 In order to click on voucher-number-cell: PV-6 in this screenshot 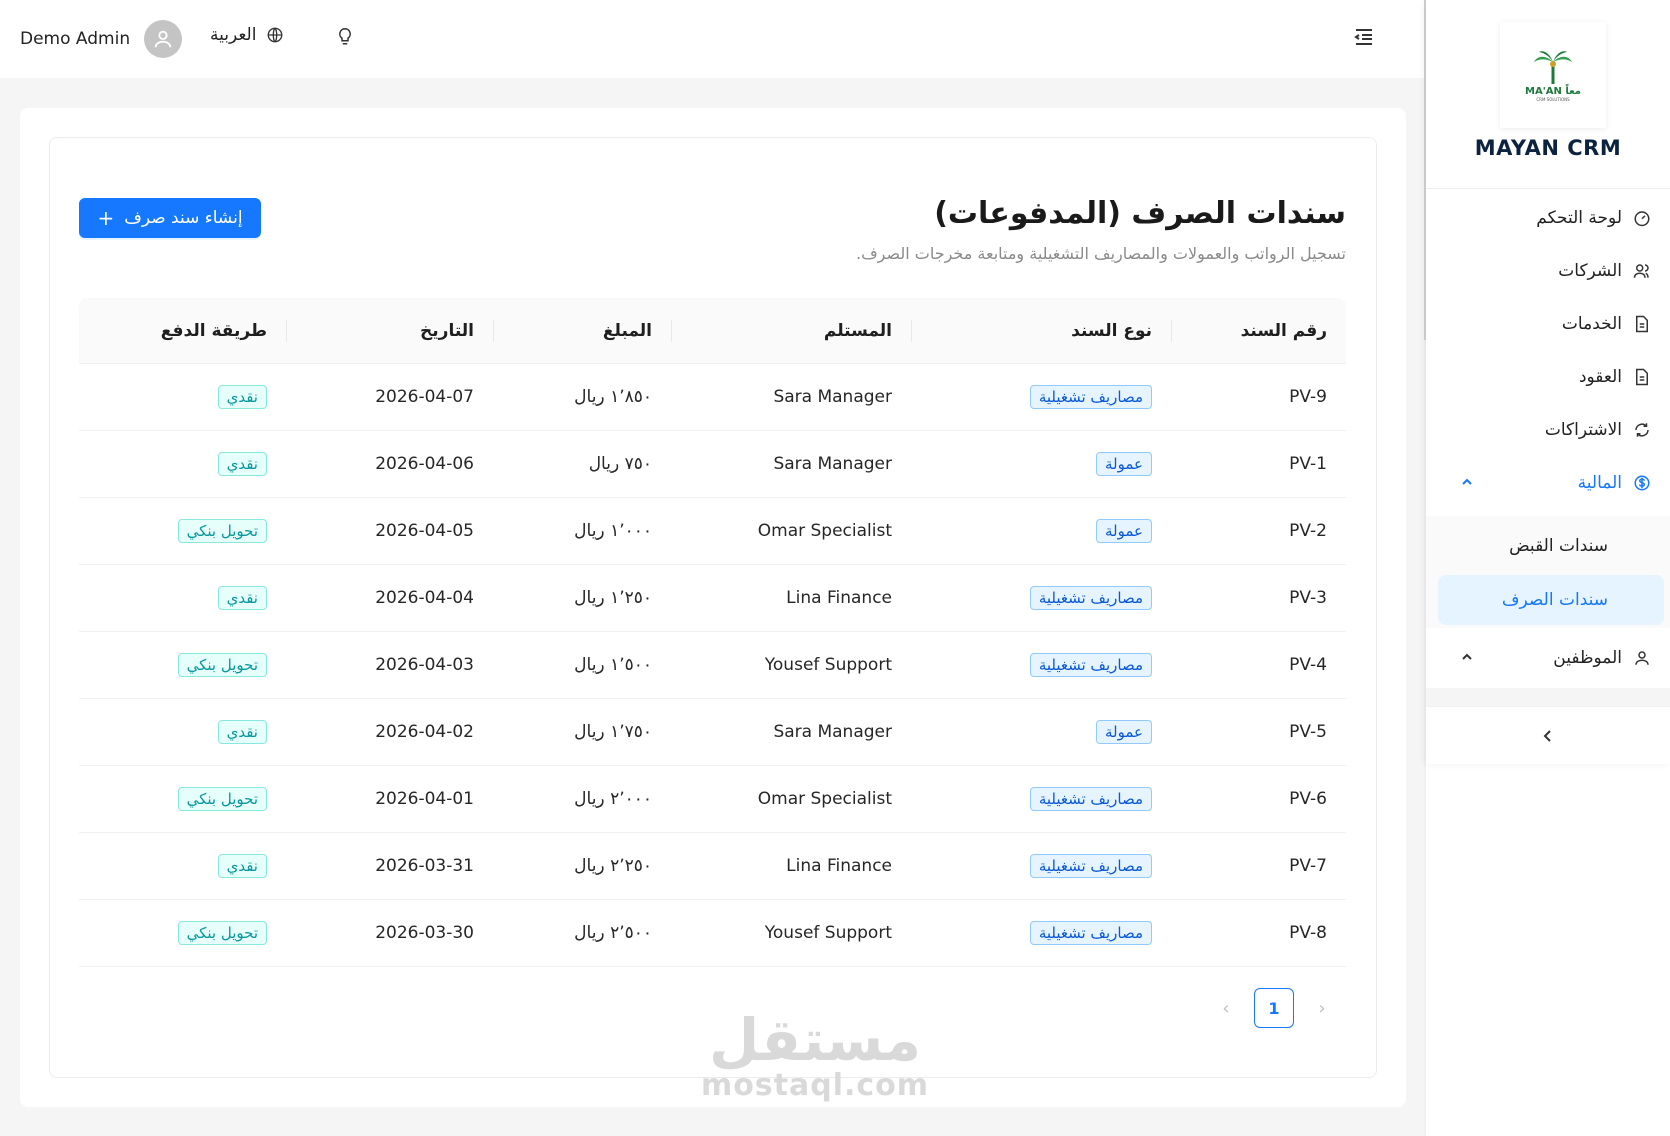, I will do `click(1308, 799)`.